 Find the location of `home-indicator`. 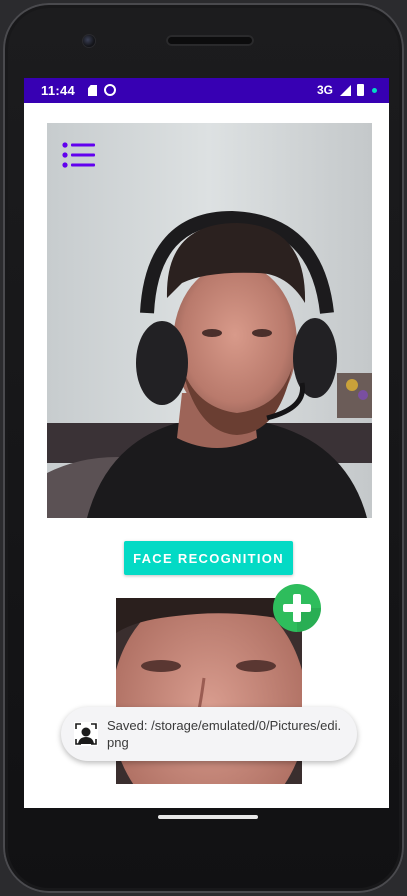

home-indicator is located at coordinates (208, 817).